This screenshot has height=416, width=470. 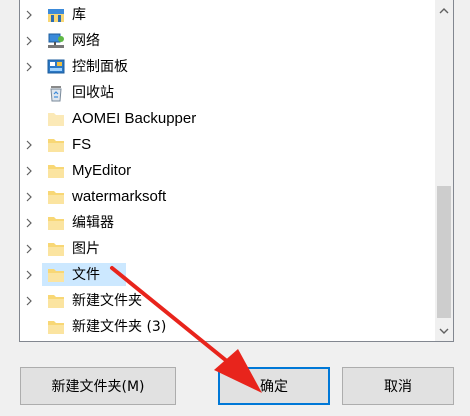 I want to click on tree-item-folder: AOMEI Backupper, so click(x=225, y=119).